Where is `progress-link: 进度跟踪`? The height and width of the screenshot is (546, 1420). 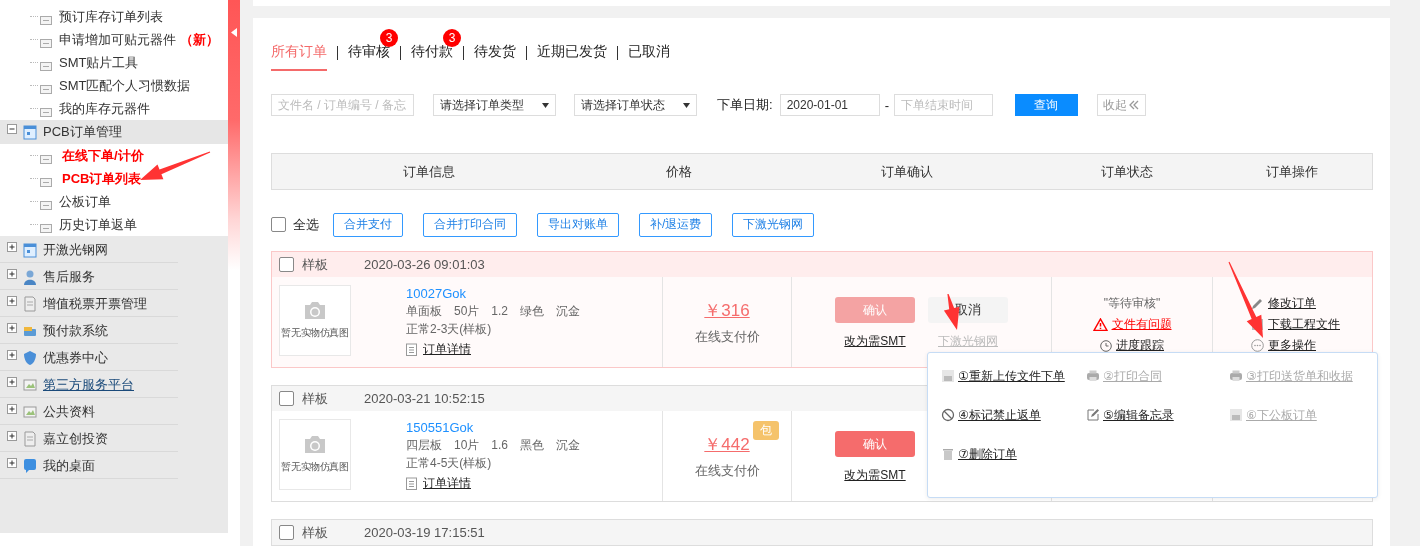
progress-link: 进度跟踪 is located at coordinates (1140, 345).